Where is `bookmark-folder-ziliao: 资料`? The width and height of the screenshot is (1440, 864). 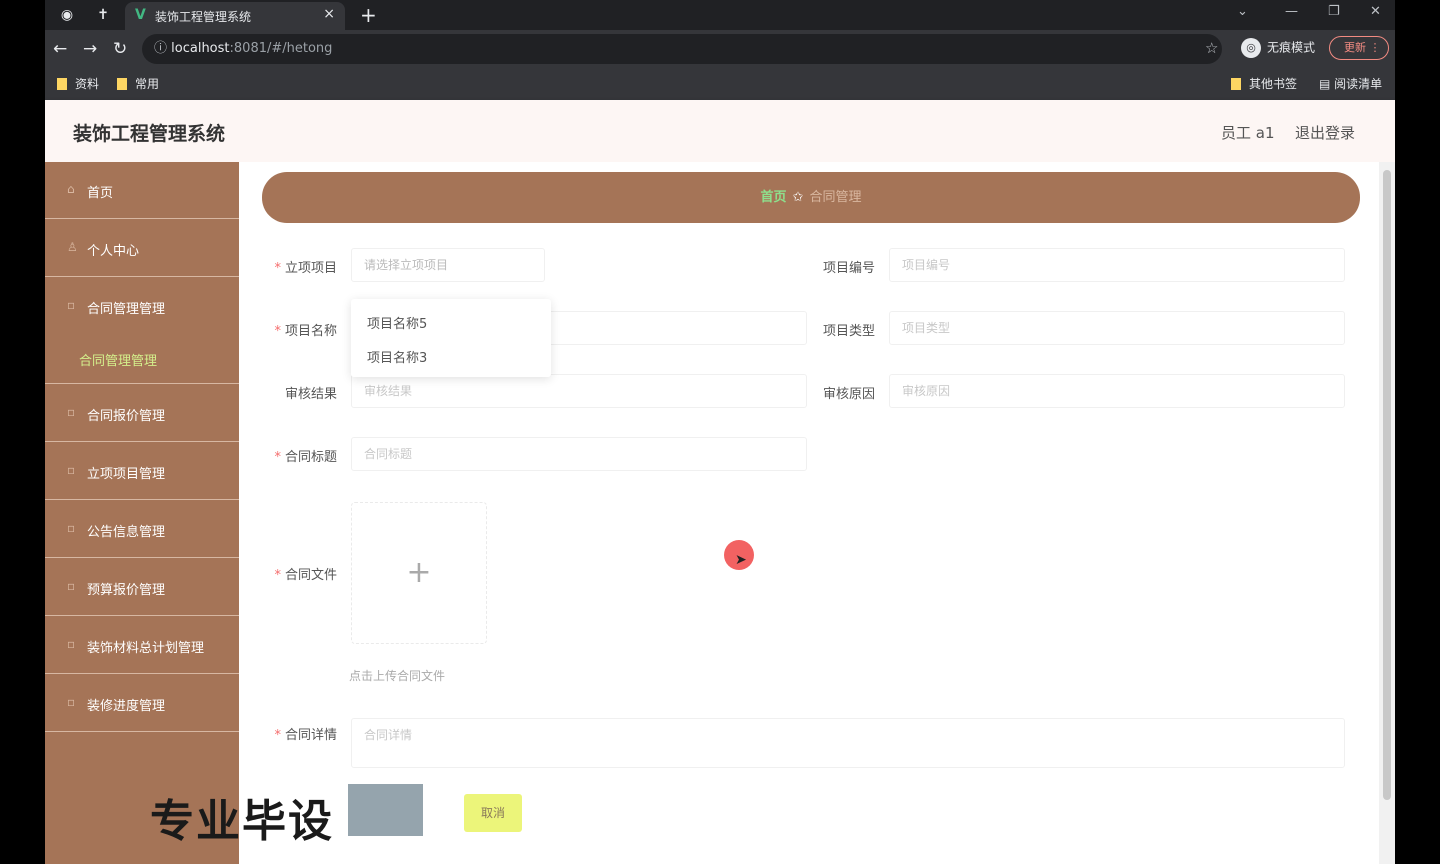
bookmark-folder-ziliao: 资料 is located at coordinates (78, 83).